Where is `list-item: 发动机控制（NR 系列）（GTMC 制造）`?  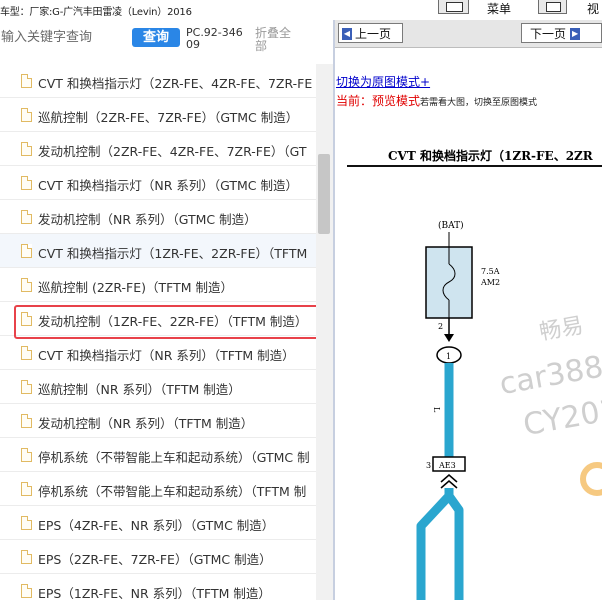 list-item: 发动机控制（NR 系列）（GTMC 制造） is located at coordinates (158, 217).